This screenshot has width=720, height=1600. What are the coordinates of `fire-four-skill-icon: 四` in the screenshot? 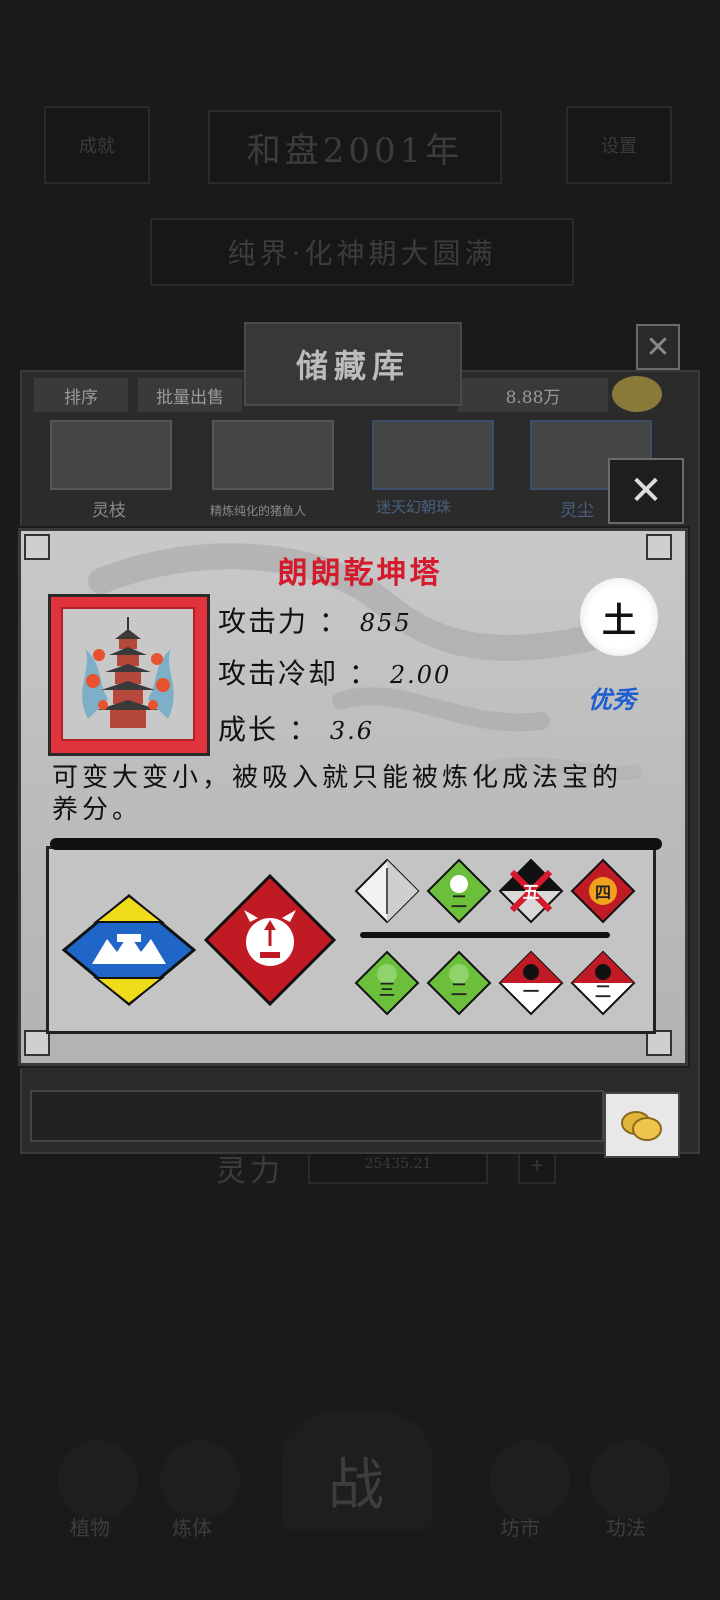 It's located at (603, 891).